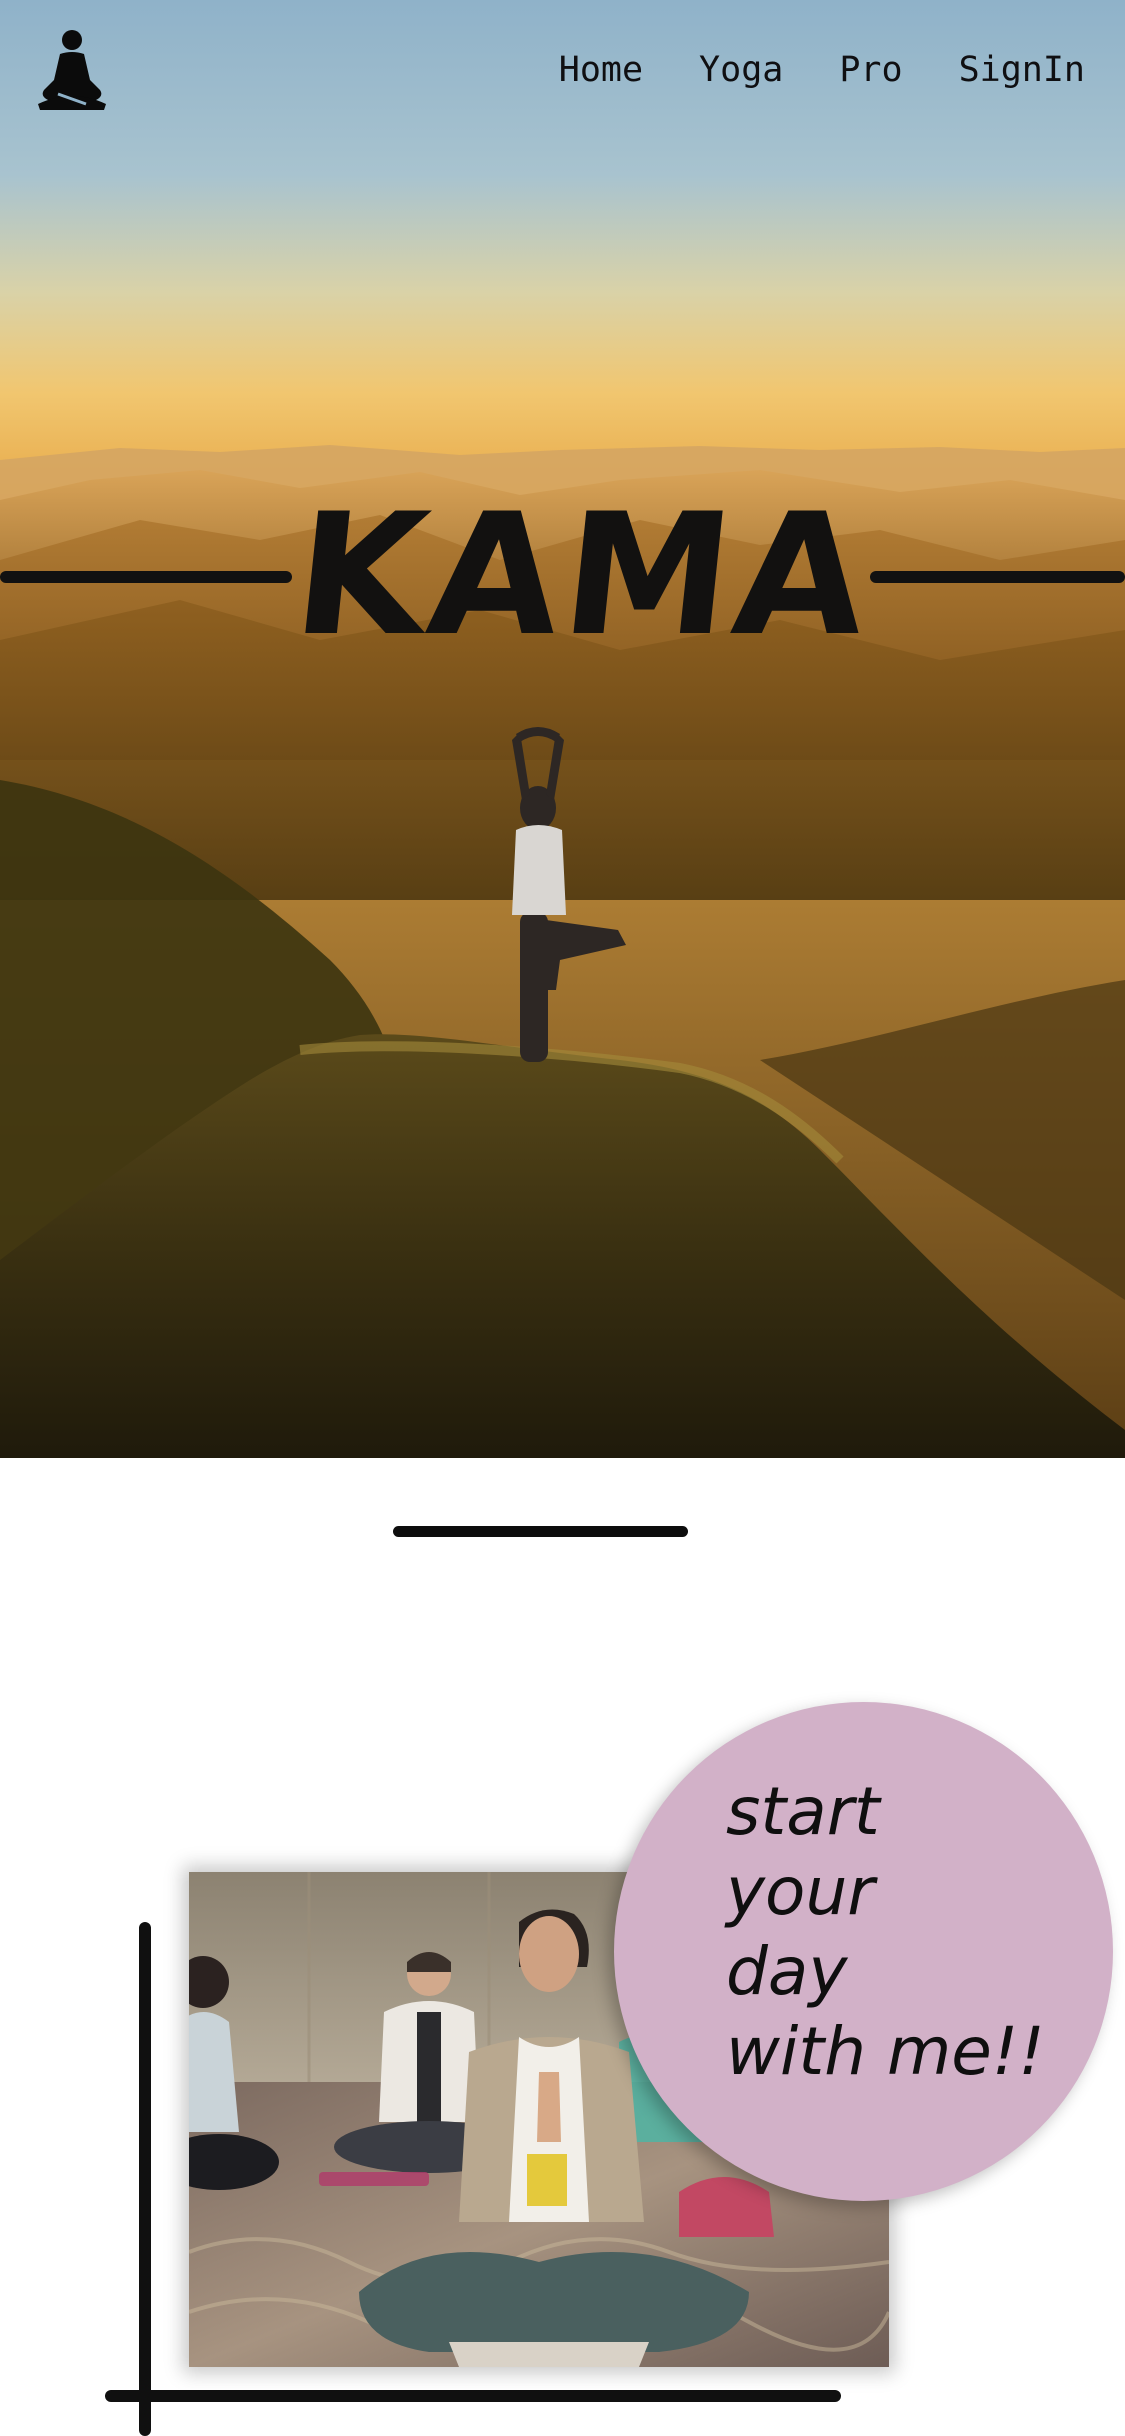  What do you see at coordinates (582, 575) in the screenshot?
I see `brand-title: KAMA` at bounding box center [582, 575].